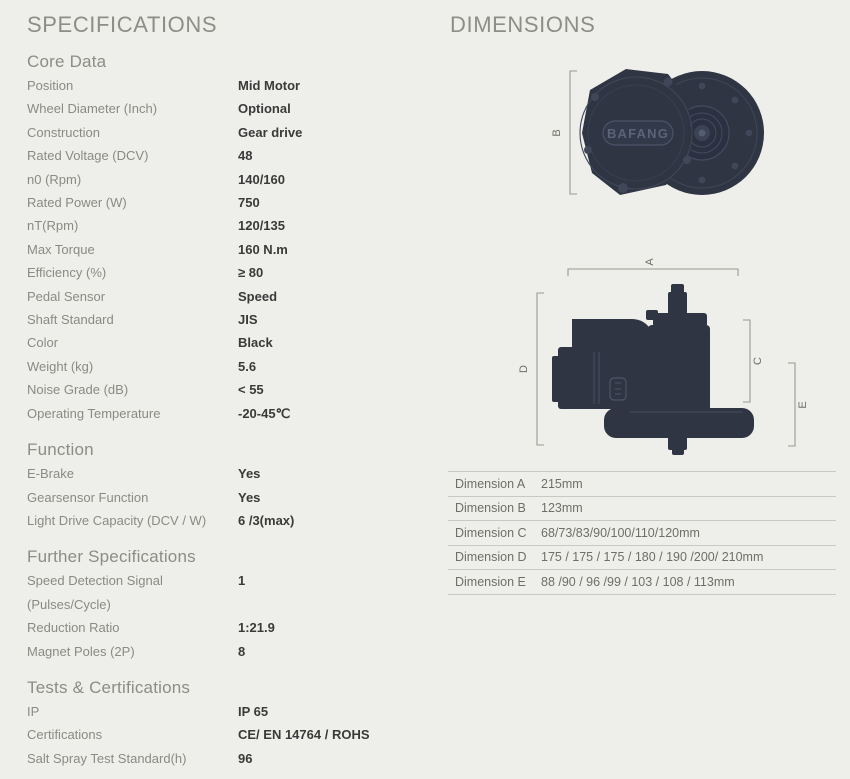 The image size is (850, 779). Describe the element at coordinates (494, 508) in the screenshot. I see `dimension-key: Dimension B` at that location.